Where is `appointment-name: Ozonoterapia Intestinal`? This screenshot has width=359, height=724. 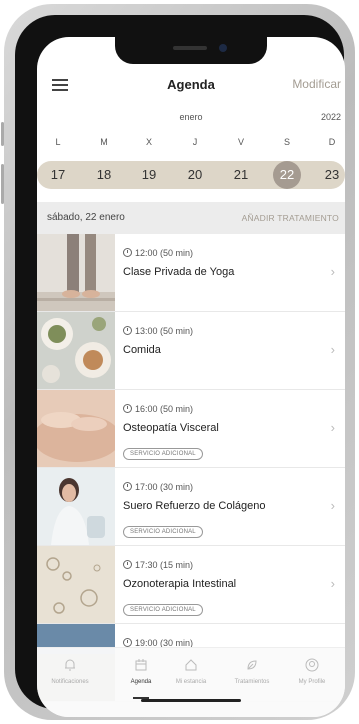 appointment-name: Ozonoterapia Intestinal is located at coordinates (180, 584).